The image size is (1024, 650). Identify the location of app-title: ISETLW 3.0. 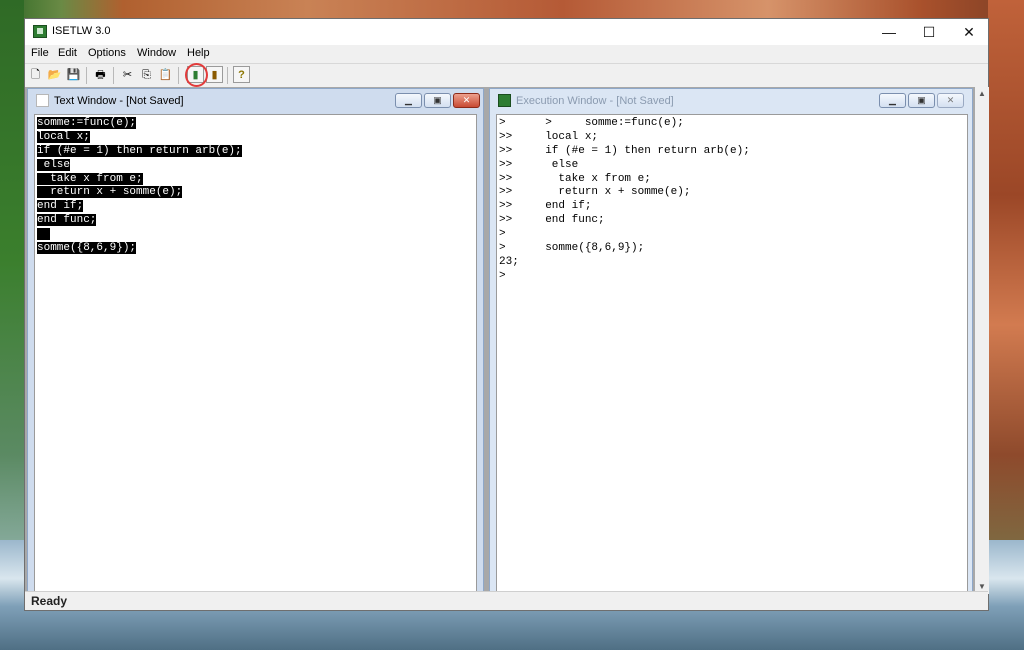
(81, 31).